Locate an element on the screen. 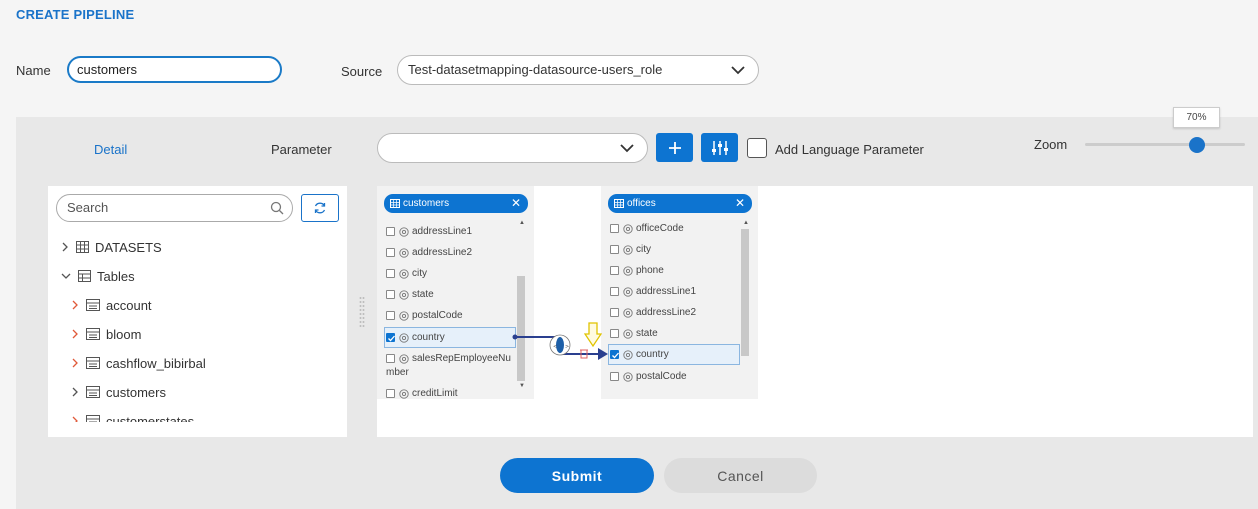 This screenshot has width=1258, height=509. tree-node-table: customers is located at coordinates (118, 392).